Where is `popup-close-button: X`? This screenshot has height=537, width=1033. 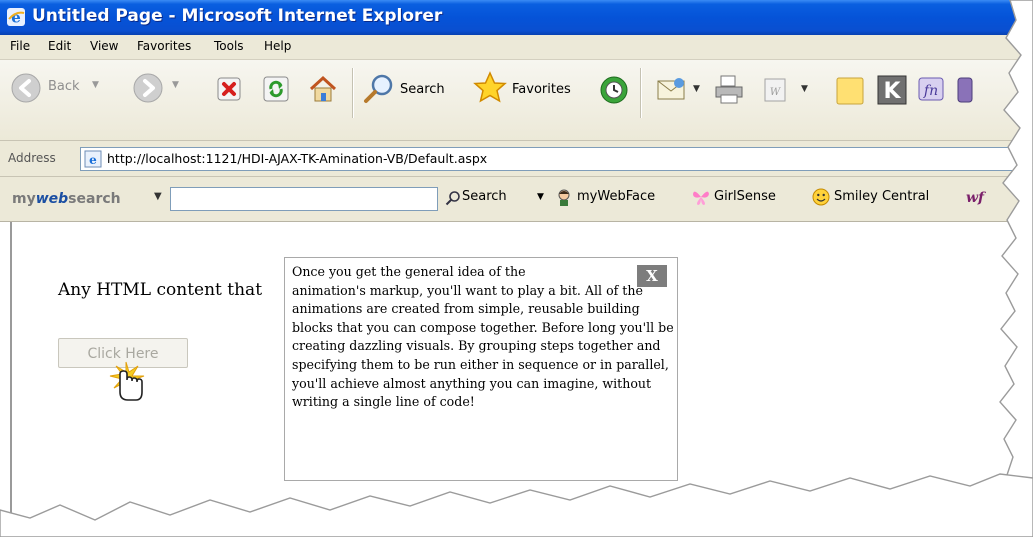 popup-close-button: X is located at coordinates (652, 276).